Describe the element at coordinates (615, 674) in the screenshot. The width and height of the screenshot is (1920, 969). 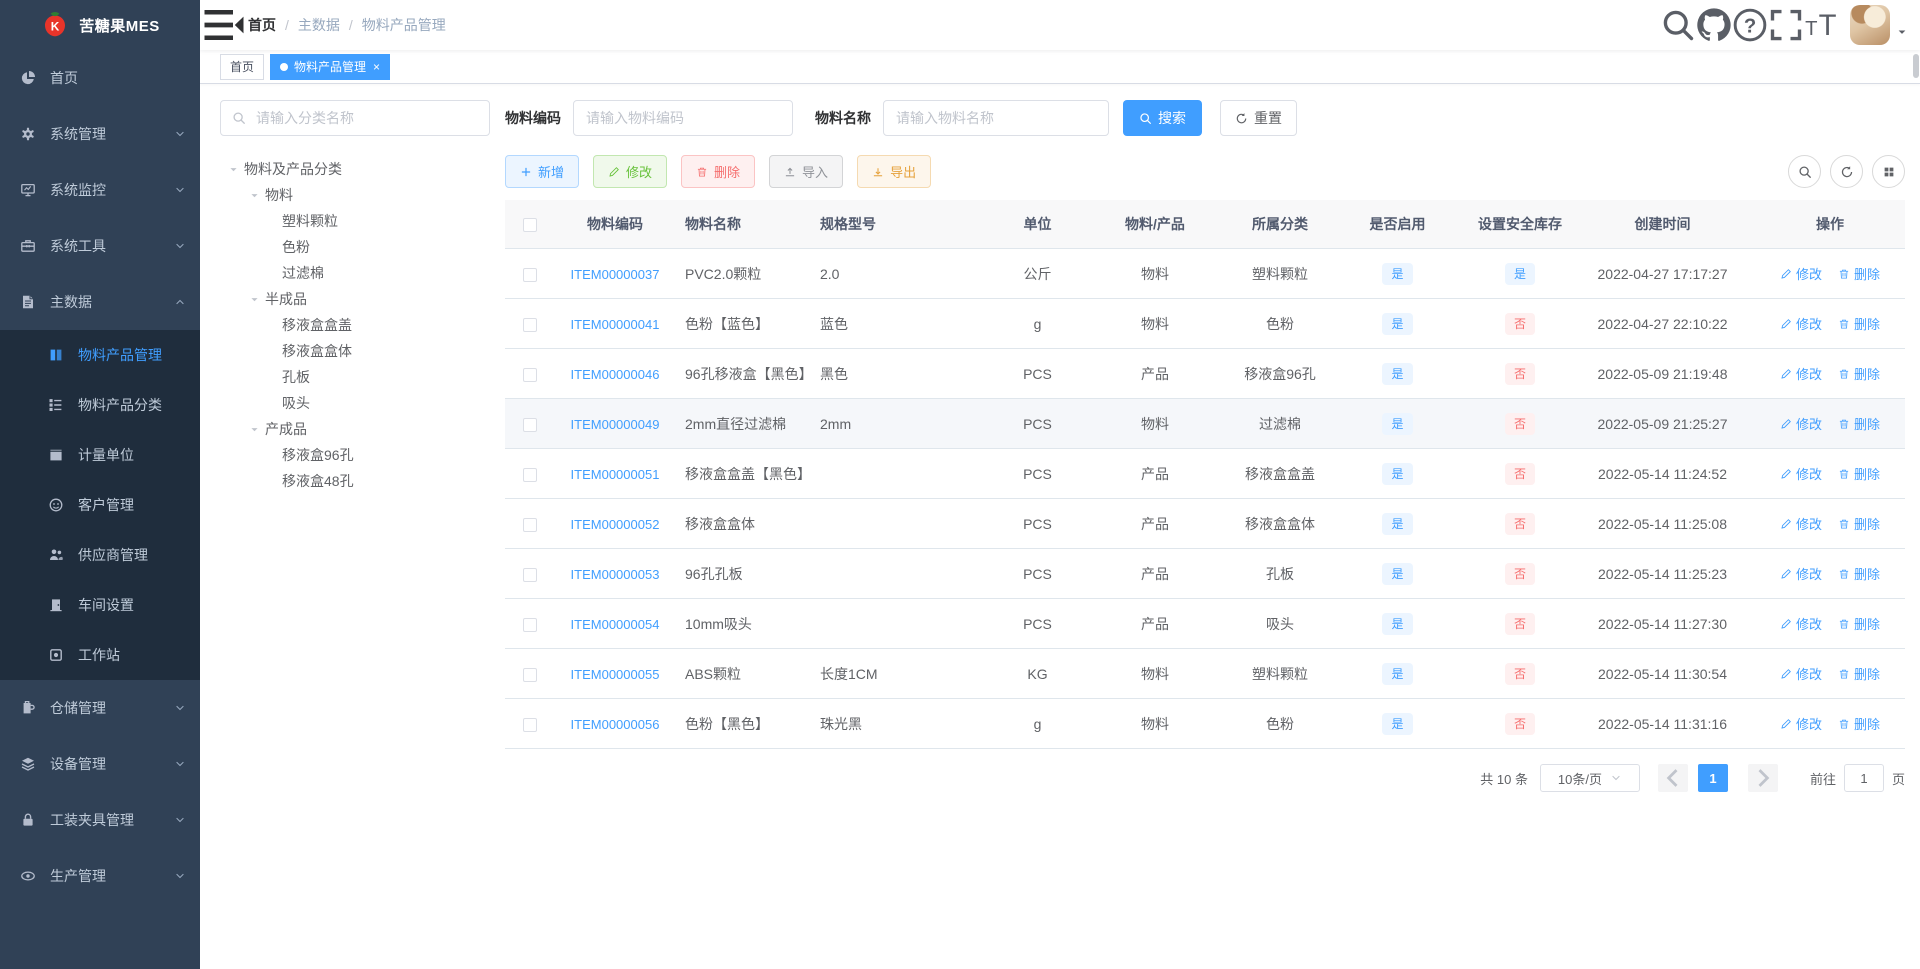
I see `item-code-link: ITEM00000055` at that location.